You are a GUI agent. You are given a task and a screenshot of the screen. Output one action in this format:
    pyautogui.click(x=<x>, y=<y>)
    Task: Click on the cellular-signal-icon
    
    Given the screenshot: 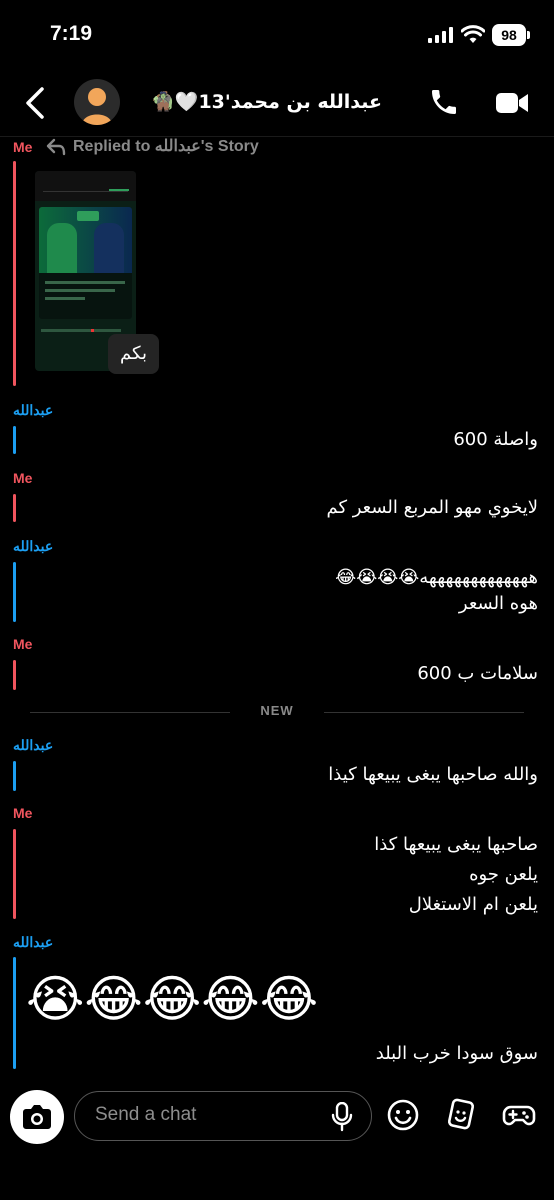 What is the action you would take?
    pyautogui.click(x=440, y=35)
    